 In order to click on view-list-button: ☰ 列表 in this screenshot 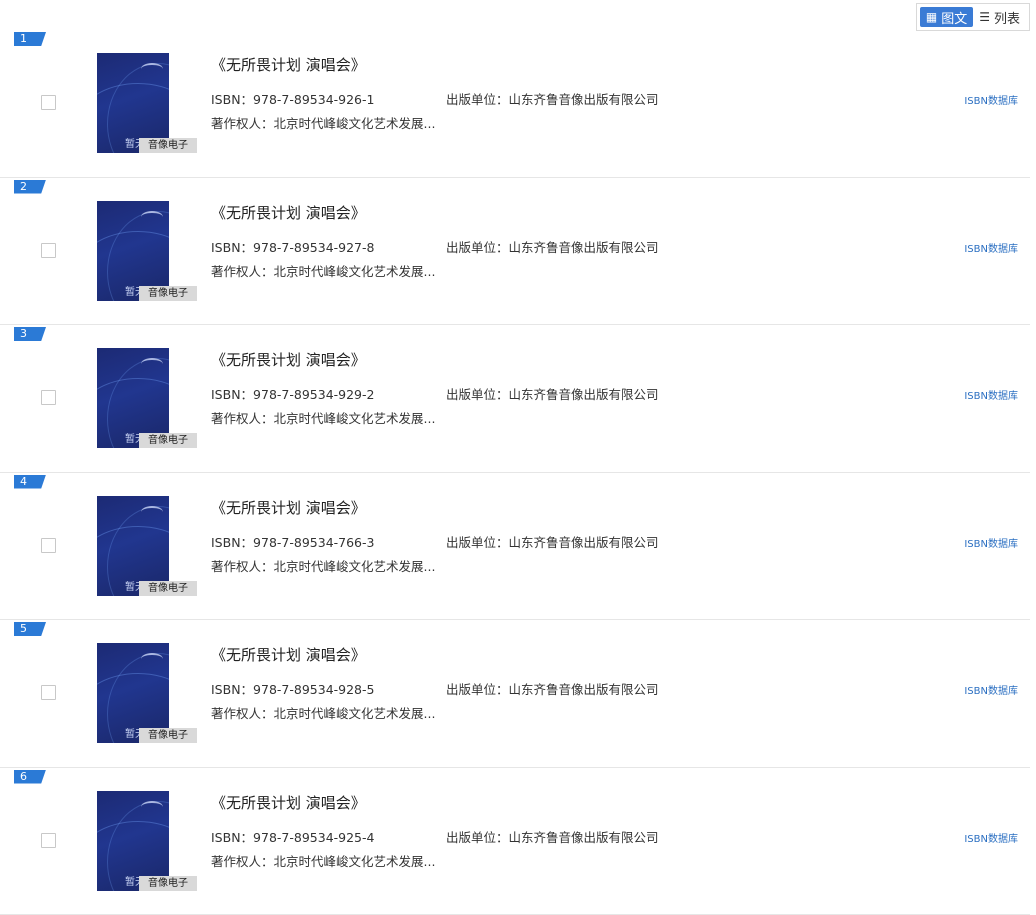, I will do `click(999, 17)`.